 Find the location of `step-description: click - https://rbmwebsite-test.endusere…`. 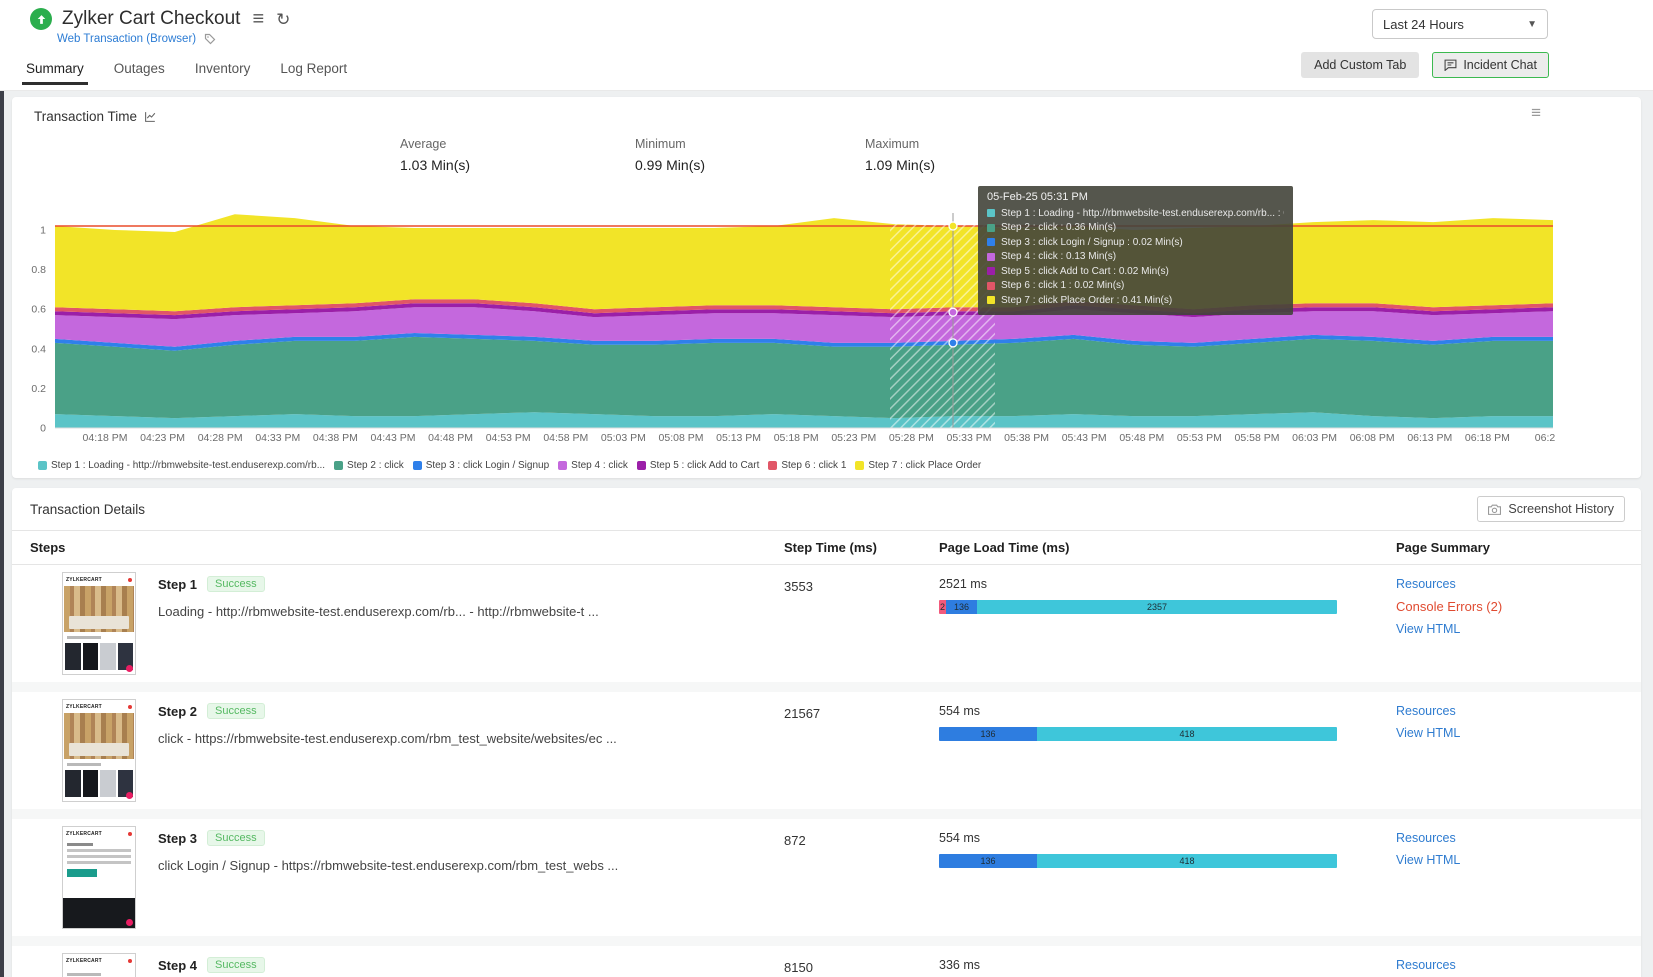

step-description: click - https://rbmwebsite-test.endusere… is located at coordinates (387, 738).